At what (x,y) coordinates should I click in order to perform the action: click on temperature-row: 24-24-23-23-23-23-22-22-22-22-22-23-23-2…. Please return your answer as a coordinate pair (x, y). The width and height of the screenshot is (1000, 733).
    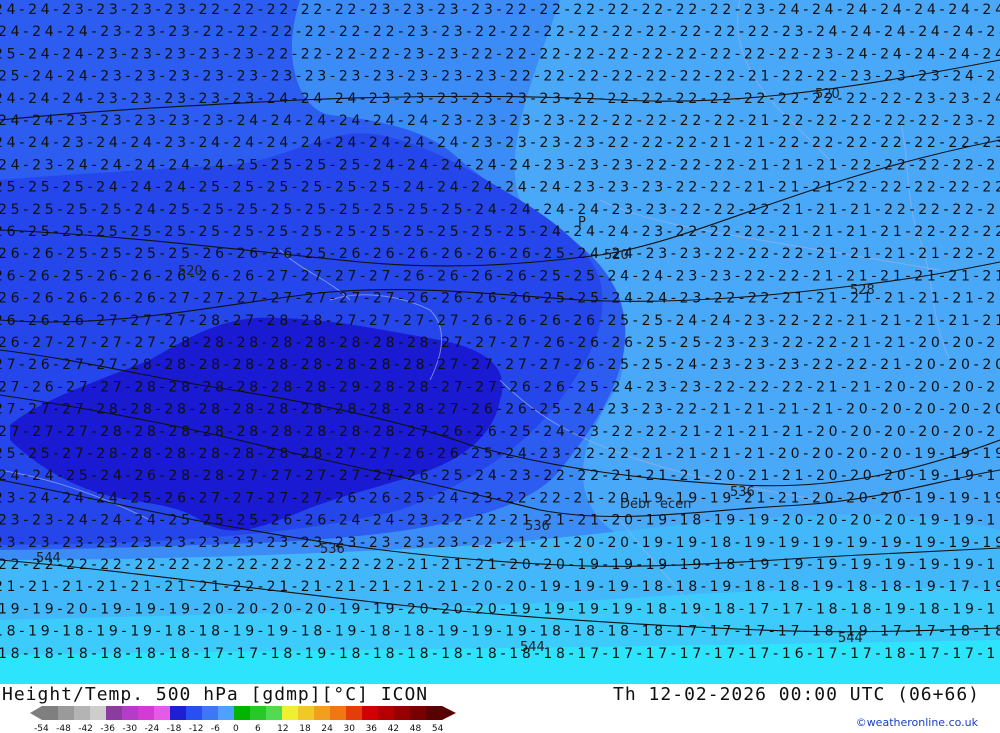
    Looking at the image, I should click on (500, 10).